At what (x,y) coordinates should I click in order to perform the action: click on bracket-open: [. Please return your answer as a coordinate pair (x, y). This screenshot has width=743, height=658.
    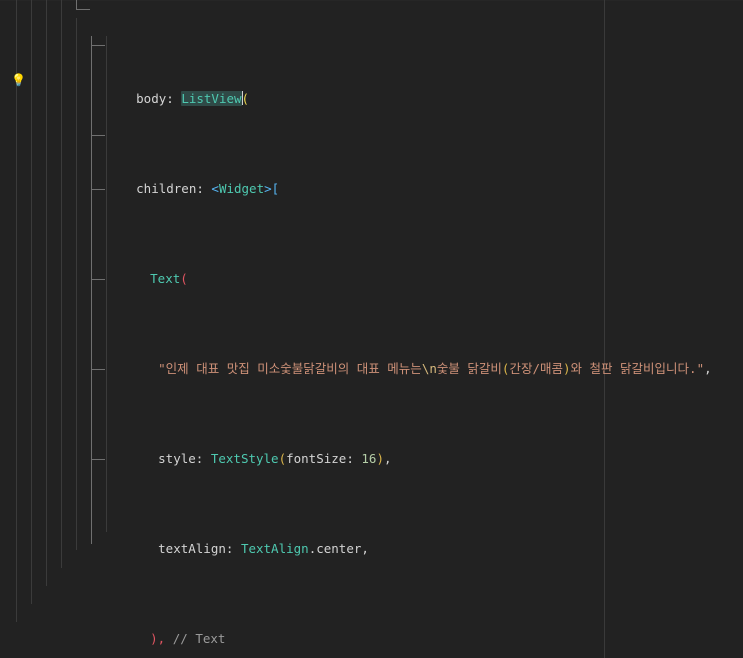
    Looking at the image, I should click on (275, 188).